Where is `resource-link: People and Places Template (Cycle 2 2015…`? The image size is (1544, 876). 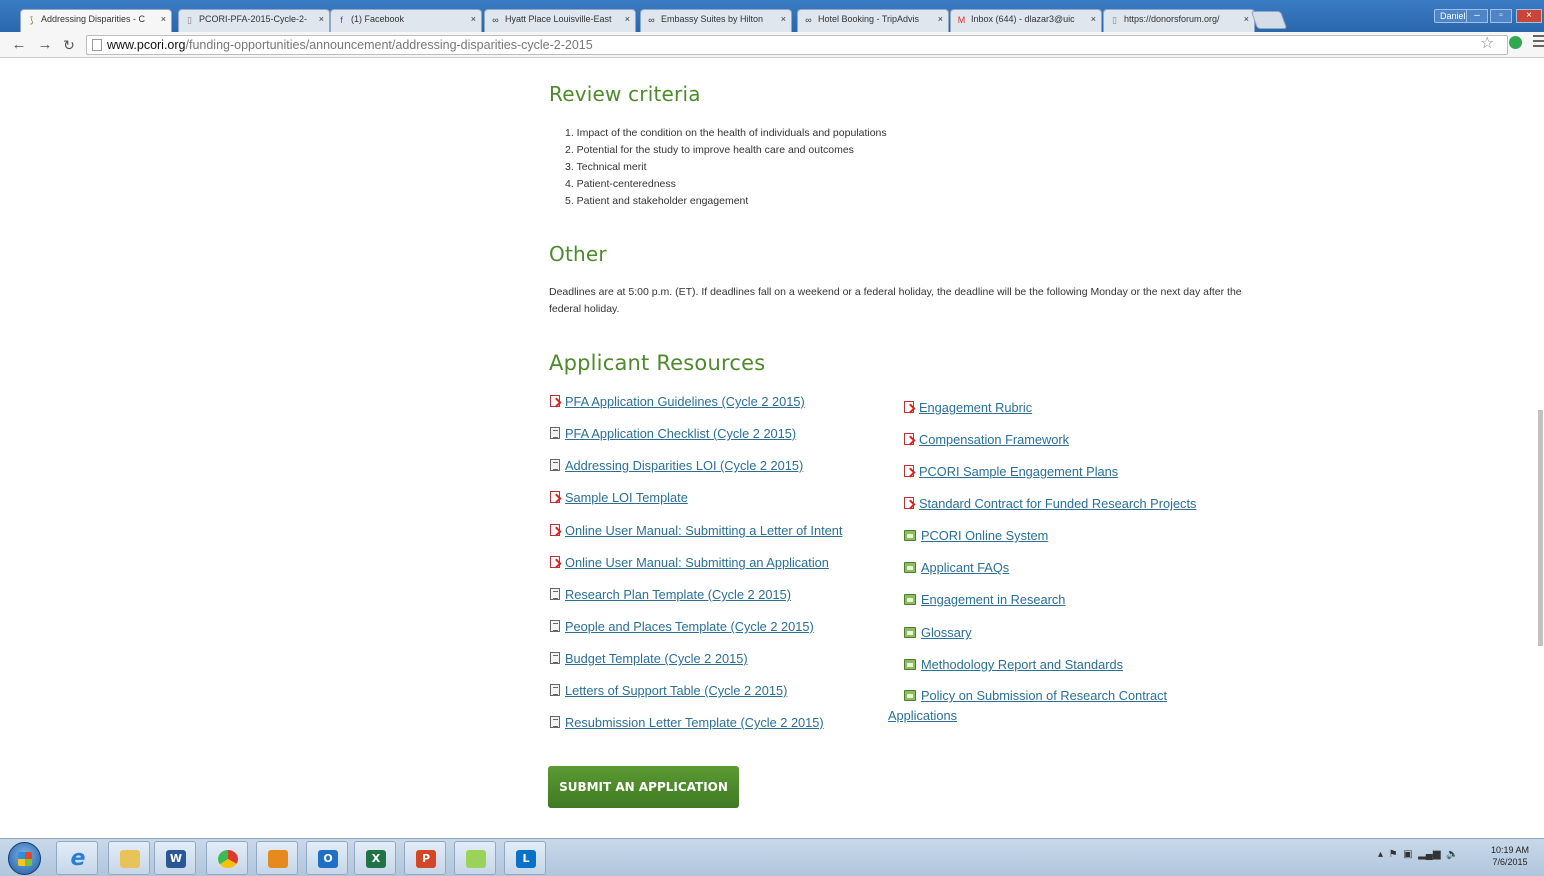
resource-link: People and Places Template (Cycle 2 2015… is located at coordinates (682, 626).